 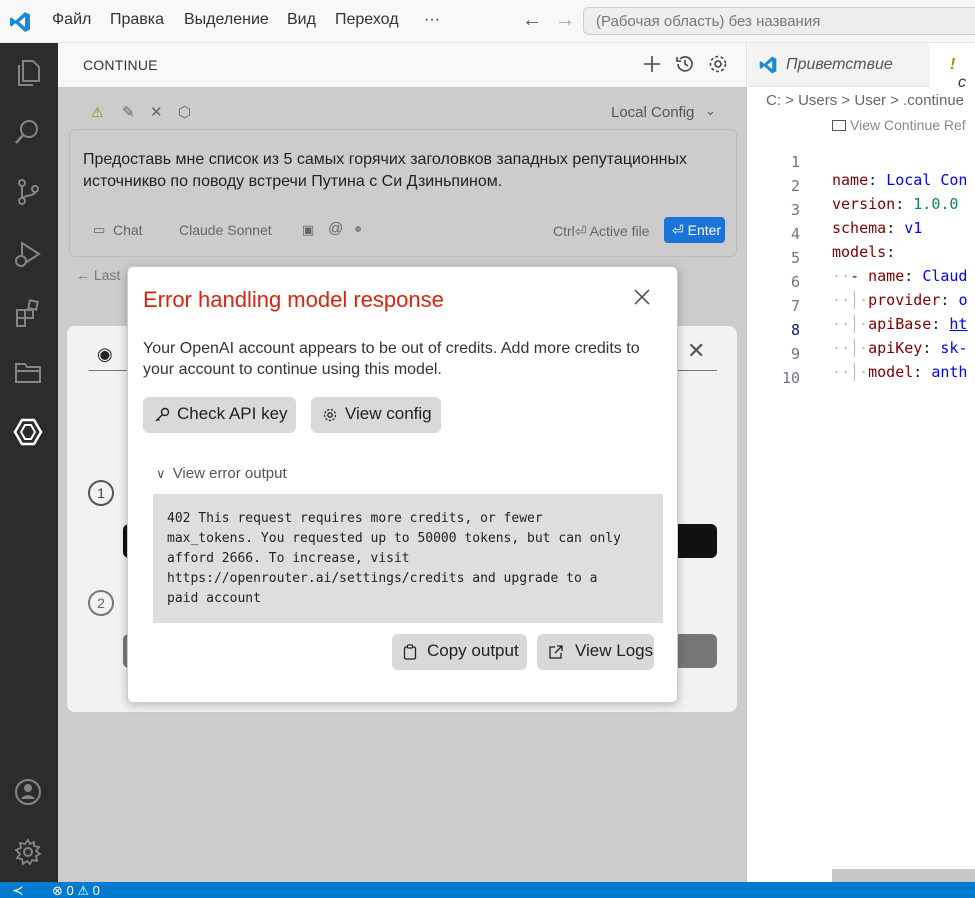 I want to click on code-line: 2 version: 1.0.0, so click(x=874, y=195).